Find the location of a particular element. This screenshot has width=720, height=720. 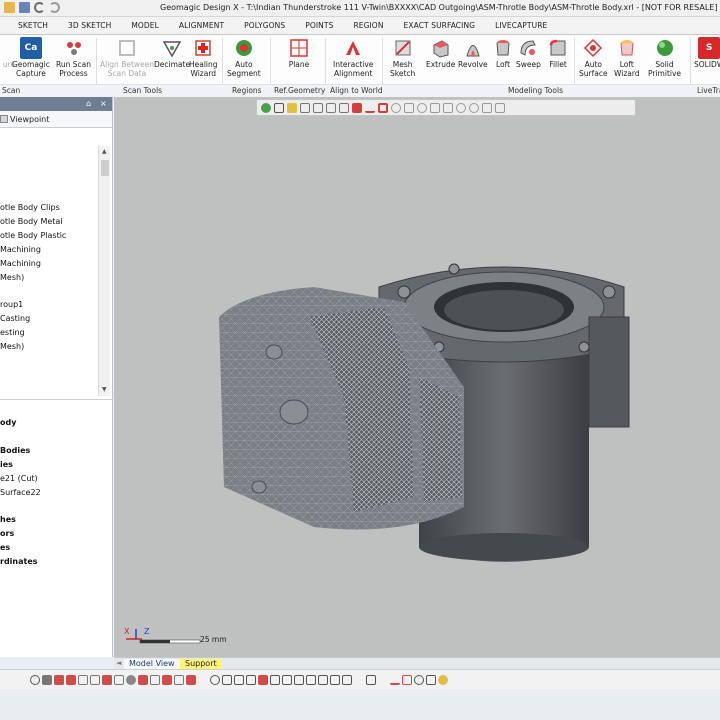

filter-face-icon is located at coordinates (71, 679).